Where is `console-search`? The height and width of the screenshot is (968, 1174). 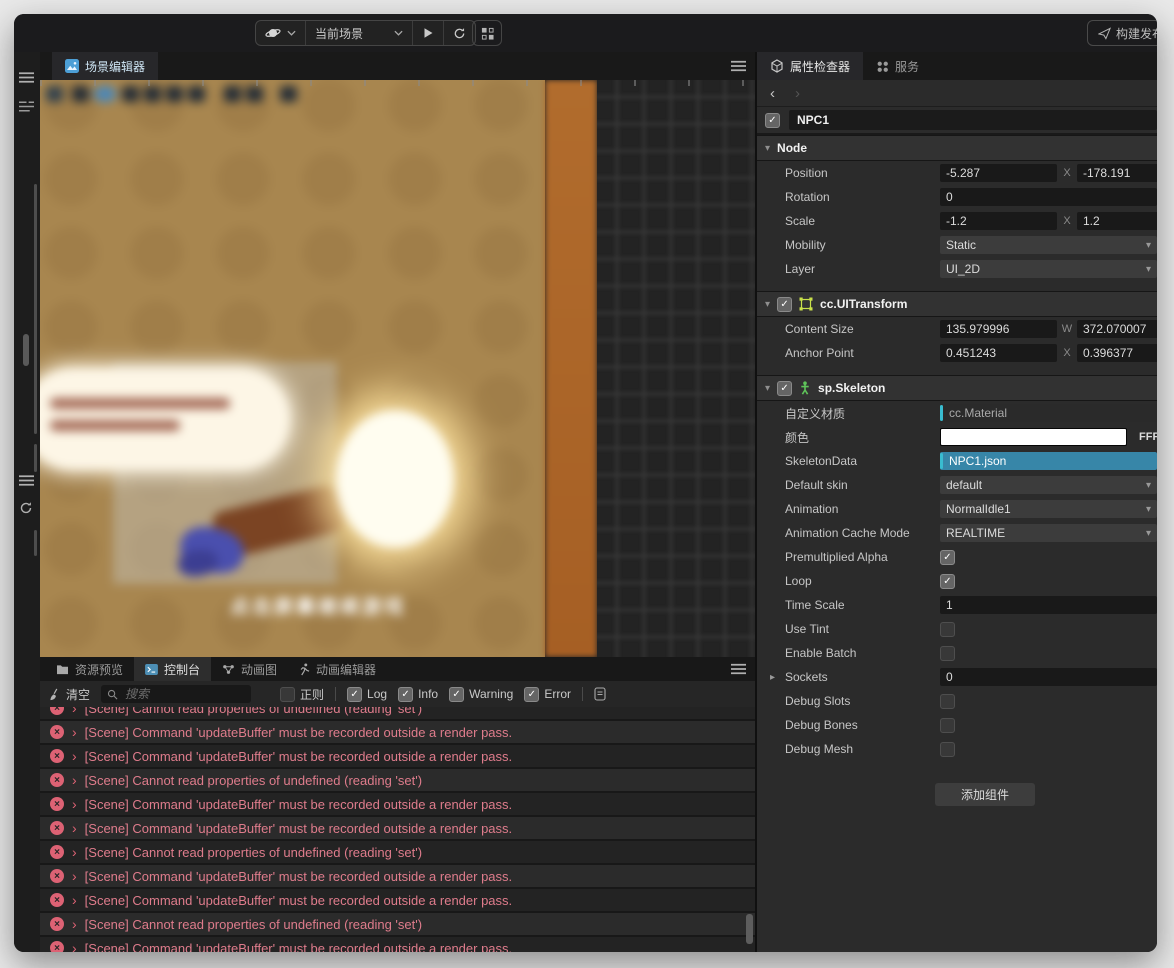
console-search is located at coordinates (176, 694).